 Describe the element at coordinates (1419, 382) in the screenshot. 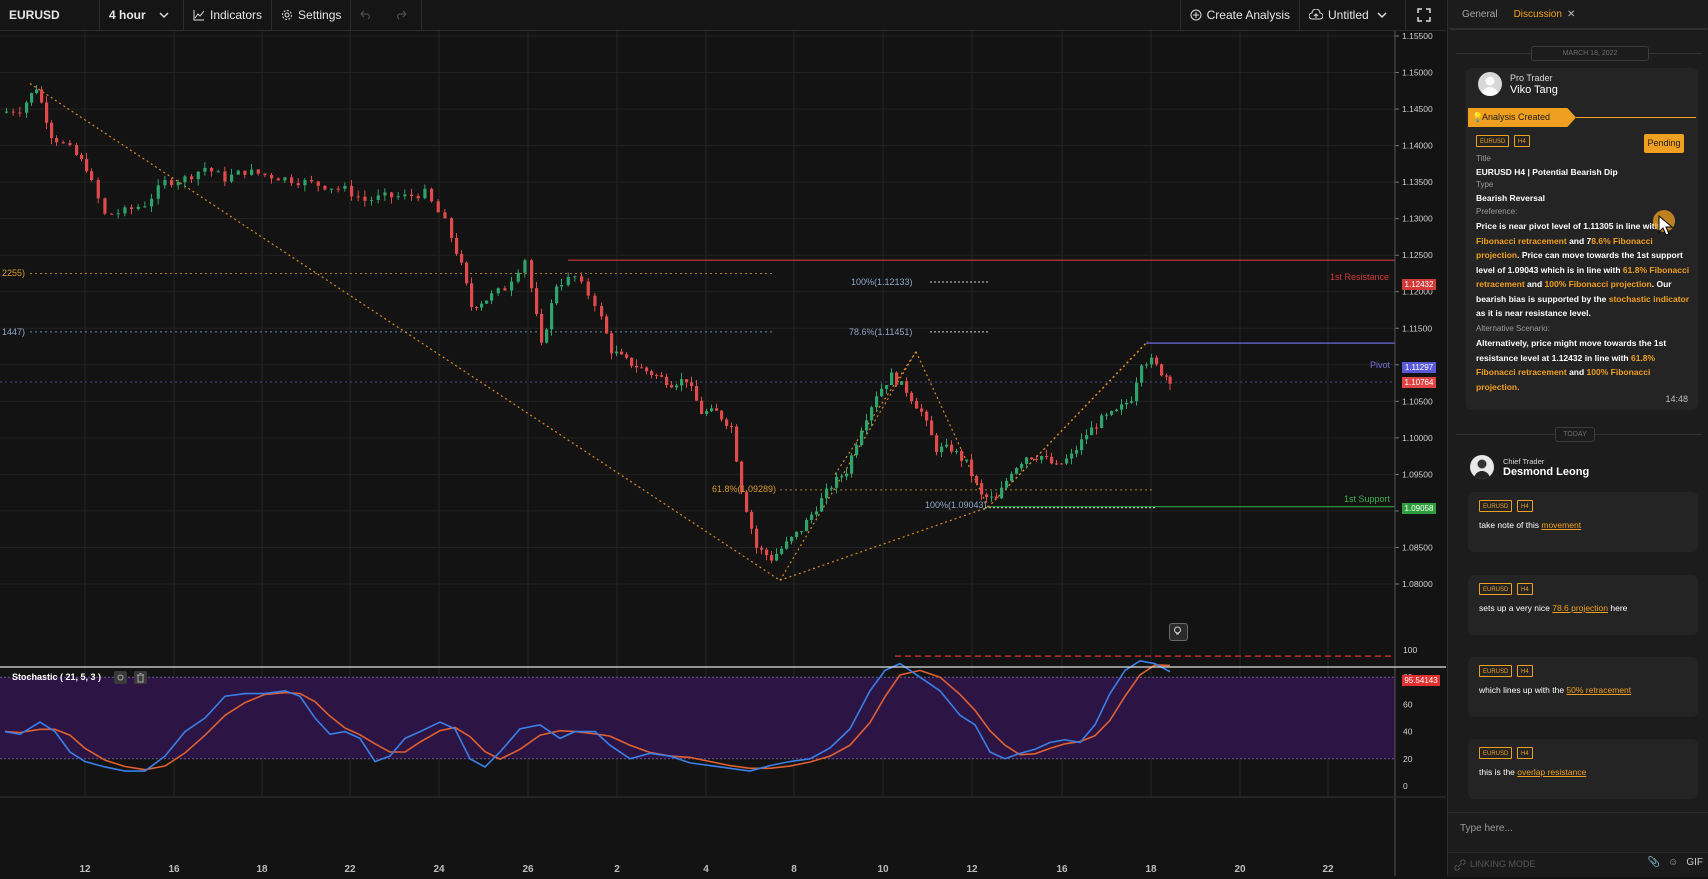

I see `current-price-tag: 1.10764` at that location.